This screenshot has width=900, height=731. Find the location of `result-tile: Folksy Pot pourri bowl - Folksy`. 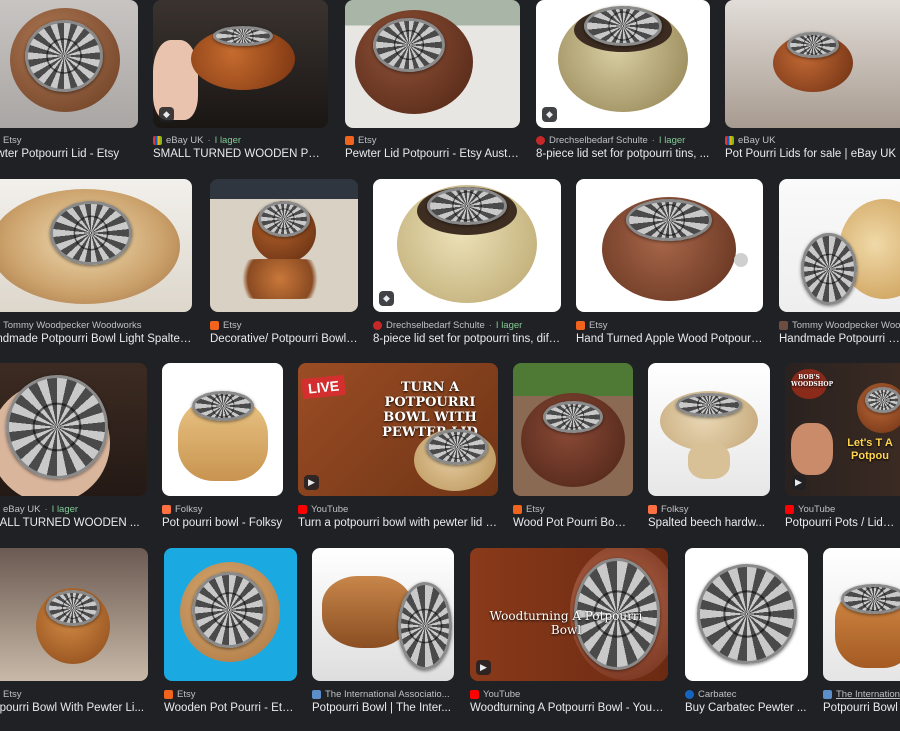

result-tile: Folksy Pot pourri bowl - Folksy is located at coordinates (222, 447).